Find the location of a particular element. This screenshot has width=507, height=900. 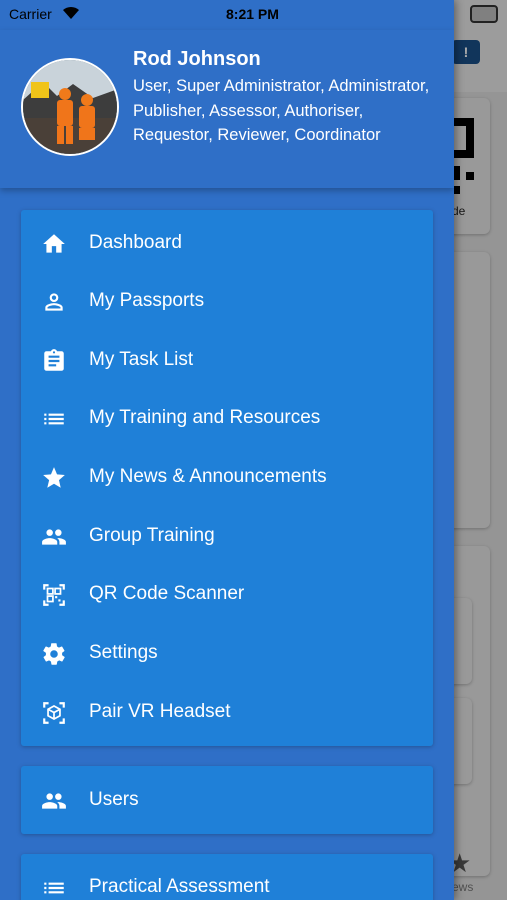

menu-item-my-news-announcements: My News & Announcements is located at coordinates (227, 477).